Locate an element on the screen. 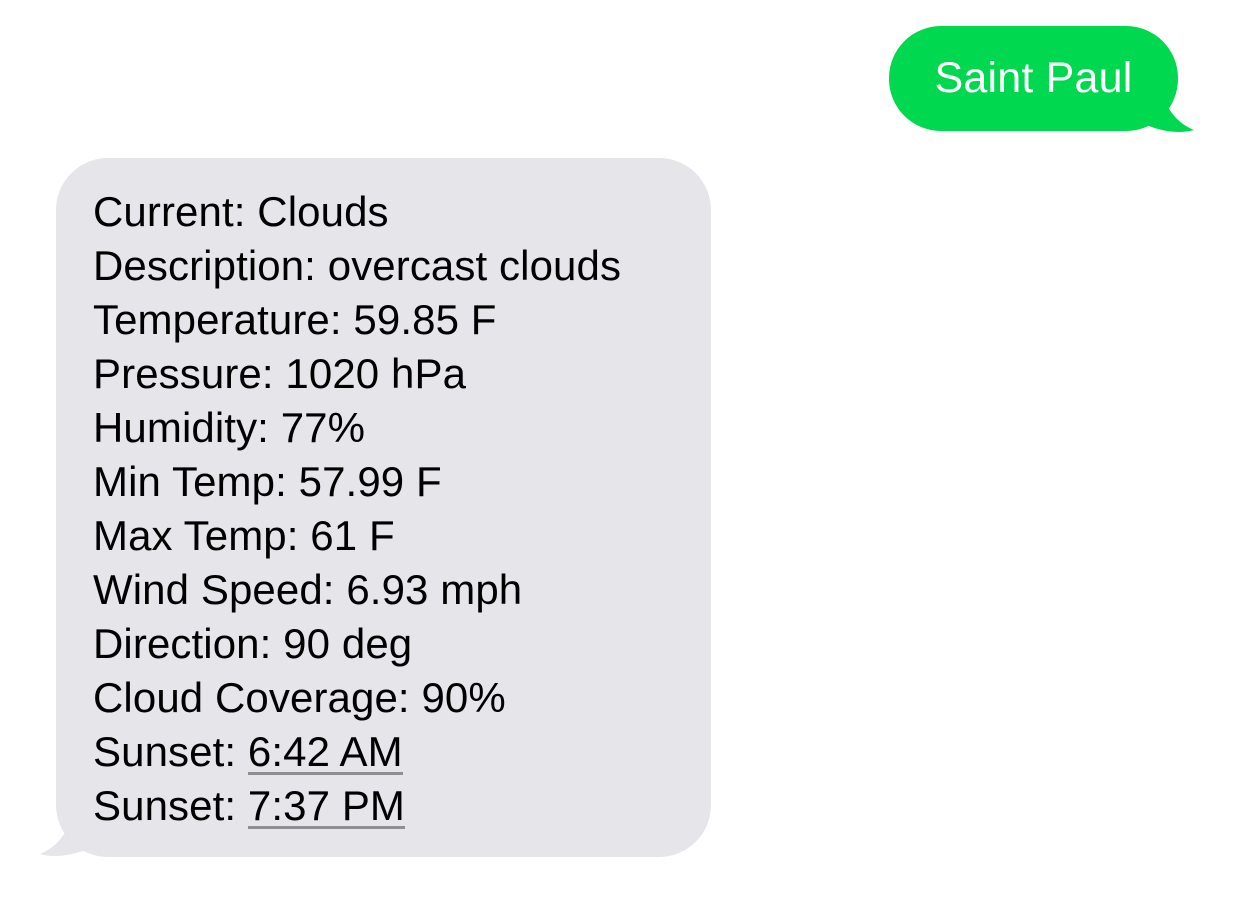 This screenshot has height=902, width=1237. weather-max-temp-line: Max Temp: 61 F is located at coordinates (392, 536).